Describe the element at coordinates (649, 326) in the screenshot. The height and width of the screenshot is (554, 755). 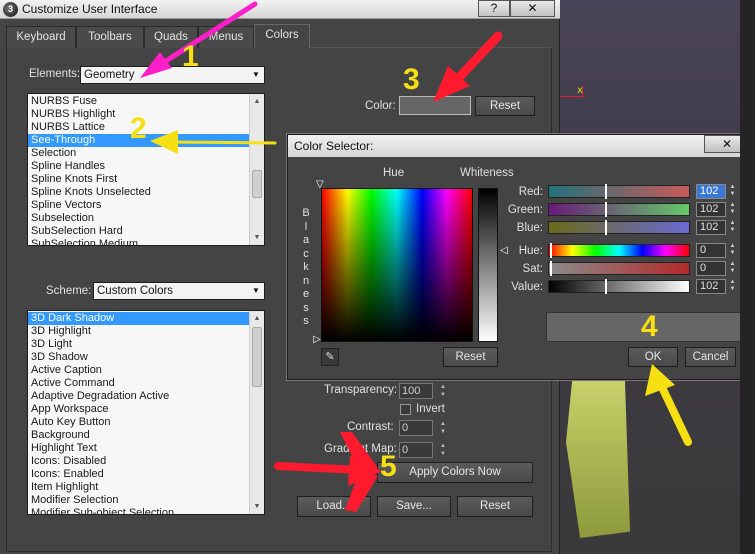
I see `step-4-label: 4` at that location.